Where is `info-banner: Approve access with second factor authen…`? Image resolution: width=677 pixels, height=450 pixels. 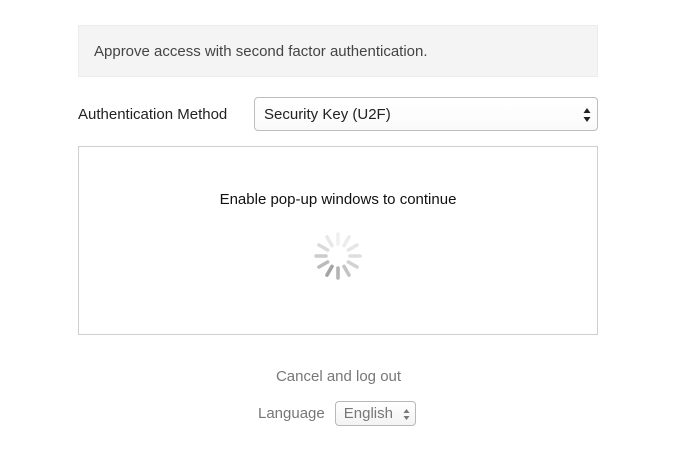 info-banner: Approve access with second factor authen… is located at coordinates (338, 51).